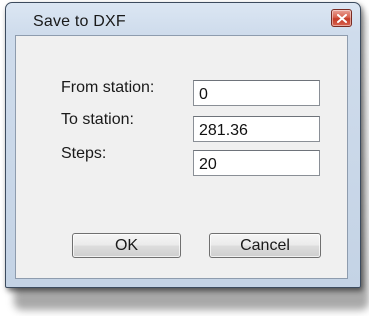 The image size is (369, 316). I want to click on close-button, so click(341, 18).